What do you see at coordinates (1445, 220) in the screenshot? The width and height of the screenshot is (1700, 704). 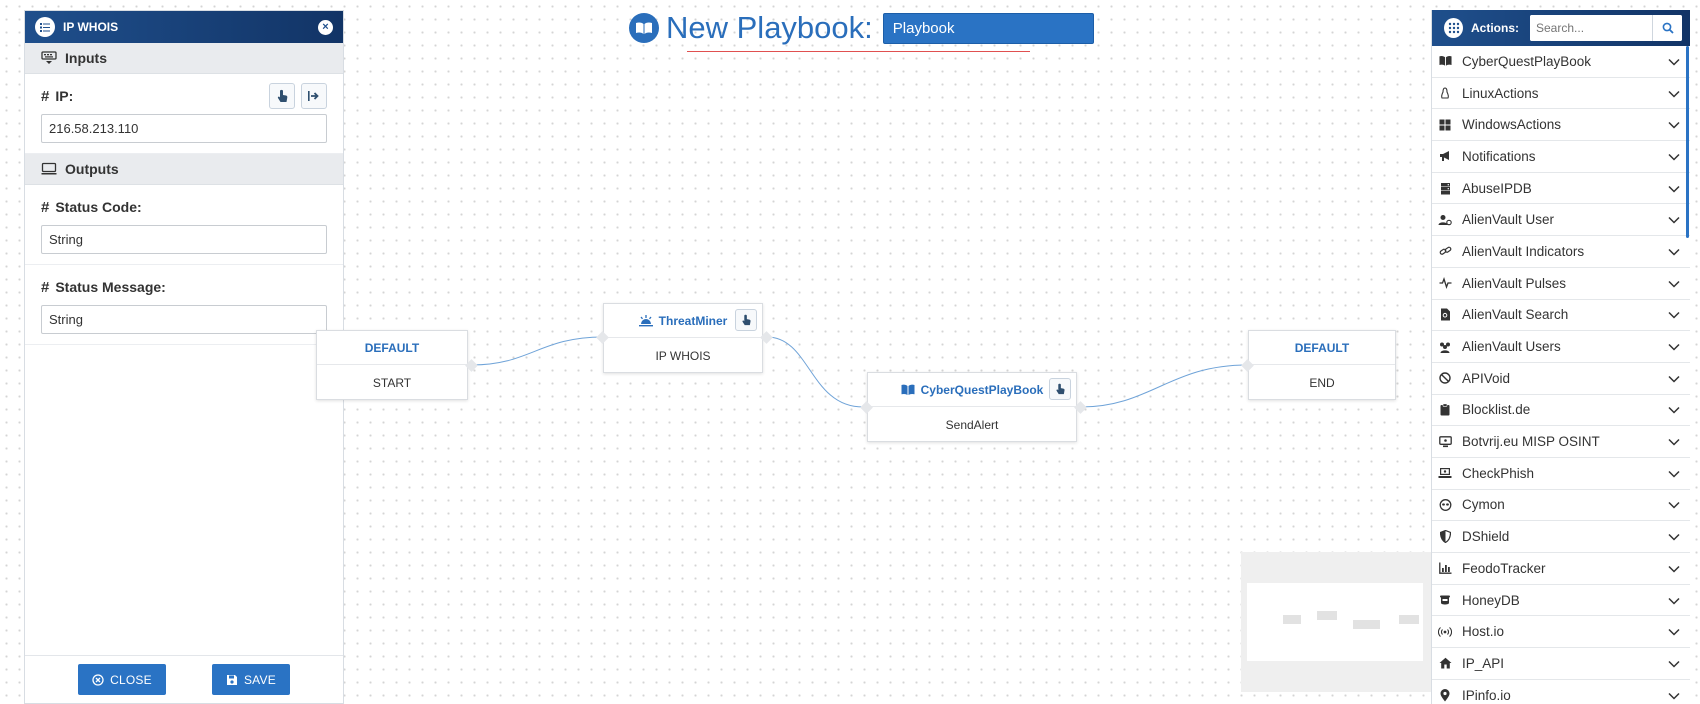 I see `user-cog-icon` at bounding box center [1445, 220].